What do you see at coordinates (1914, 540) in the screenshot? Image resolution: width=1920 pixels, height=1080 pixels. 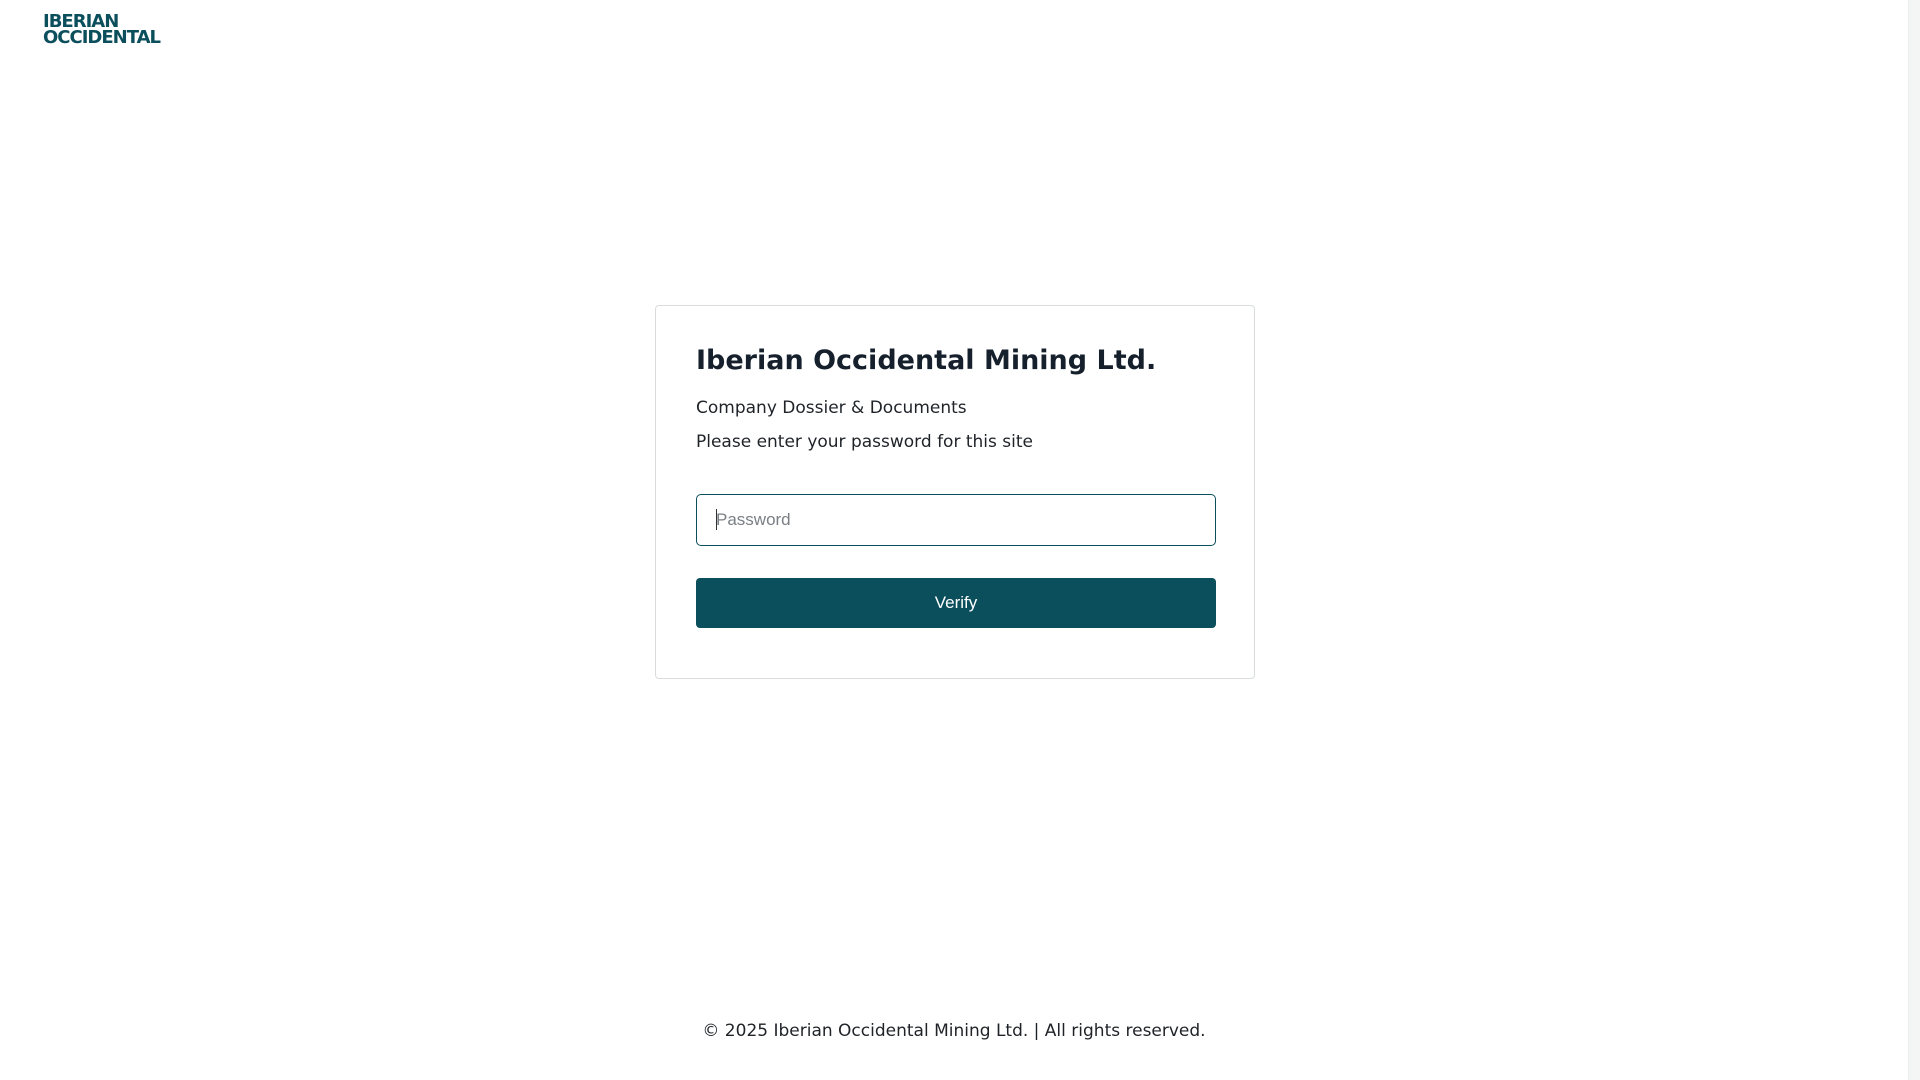 I see `vertical-scrollbar` at bounding box center [1914, 540].